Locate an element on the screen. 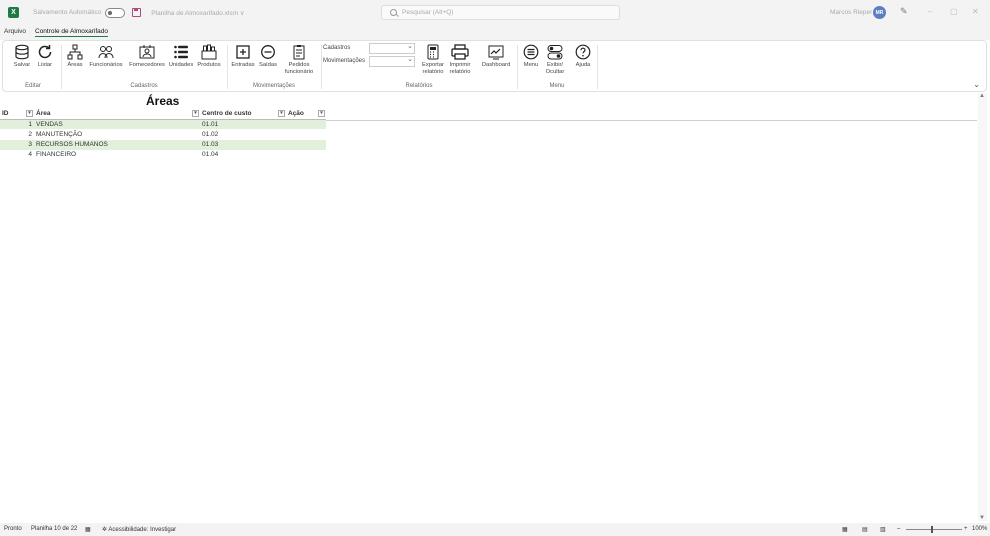 This screenshot has height=536, width=990. plus-box-icon is located at coordinates (243, 52).